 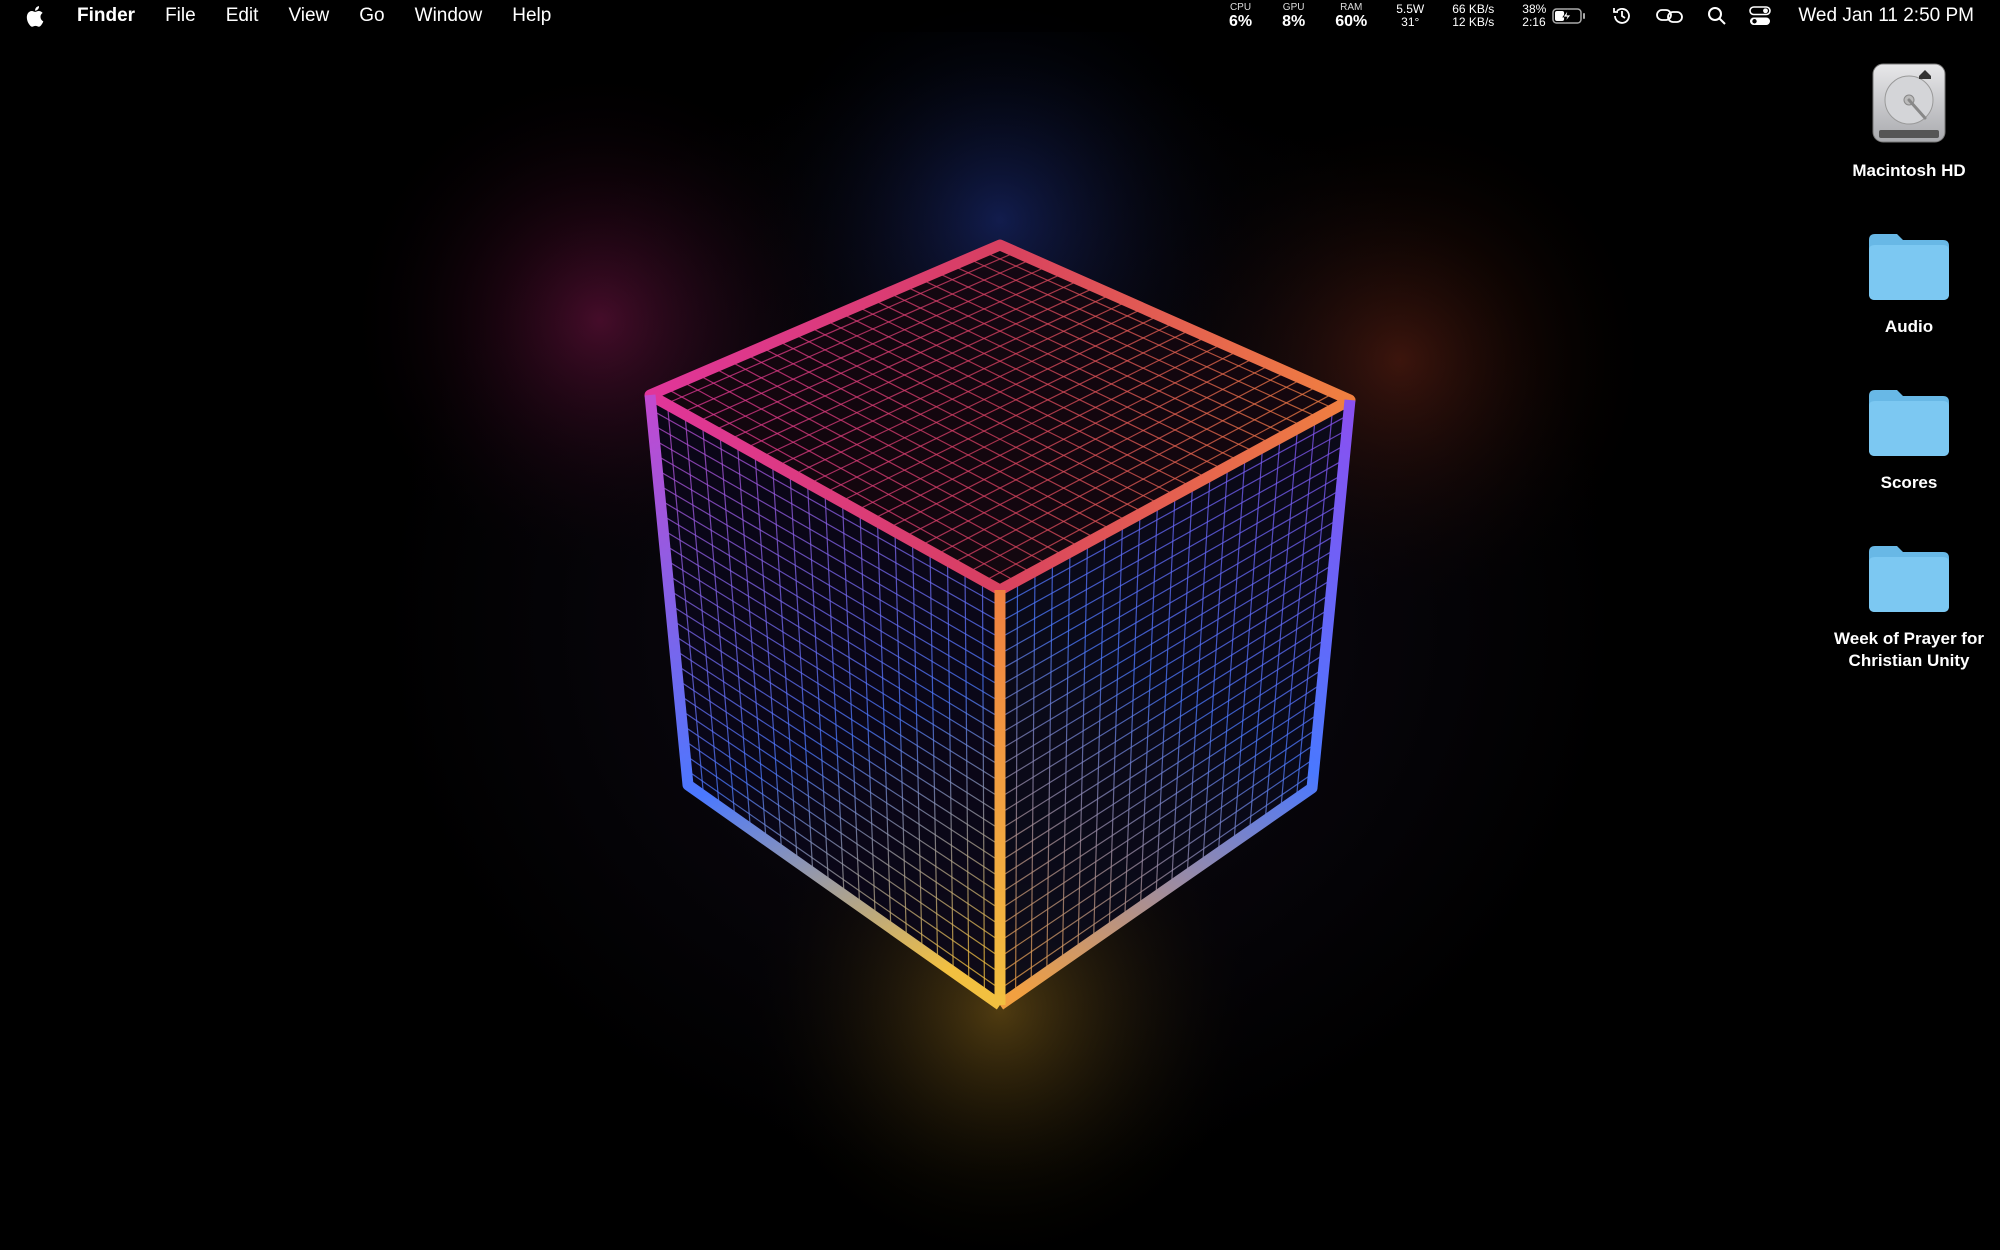 I want to click on ram-label: RAM, so click(x=1351, y=7).